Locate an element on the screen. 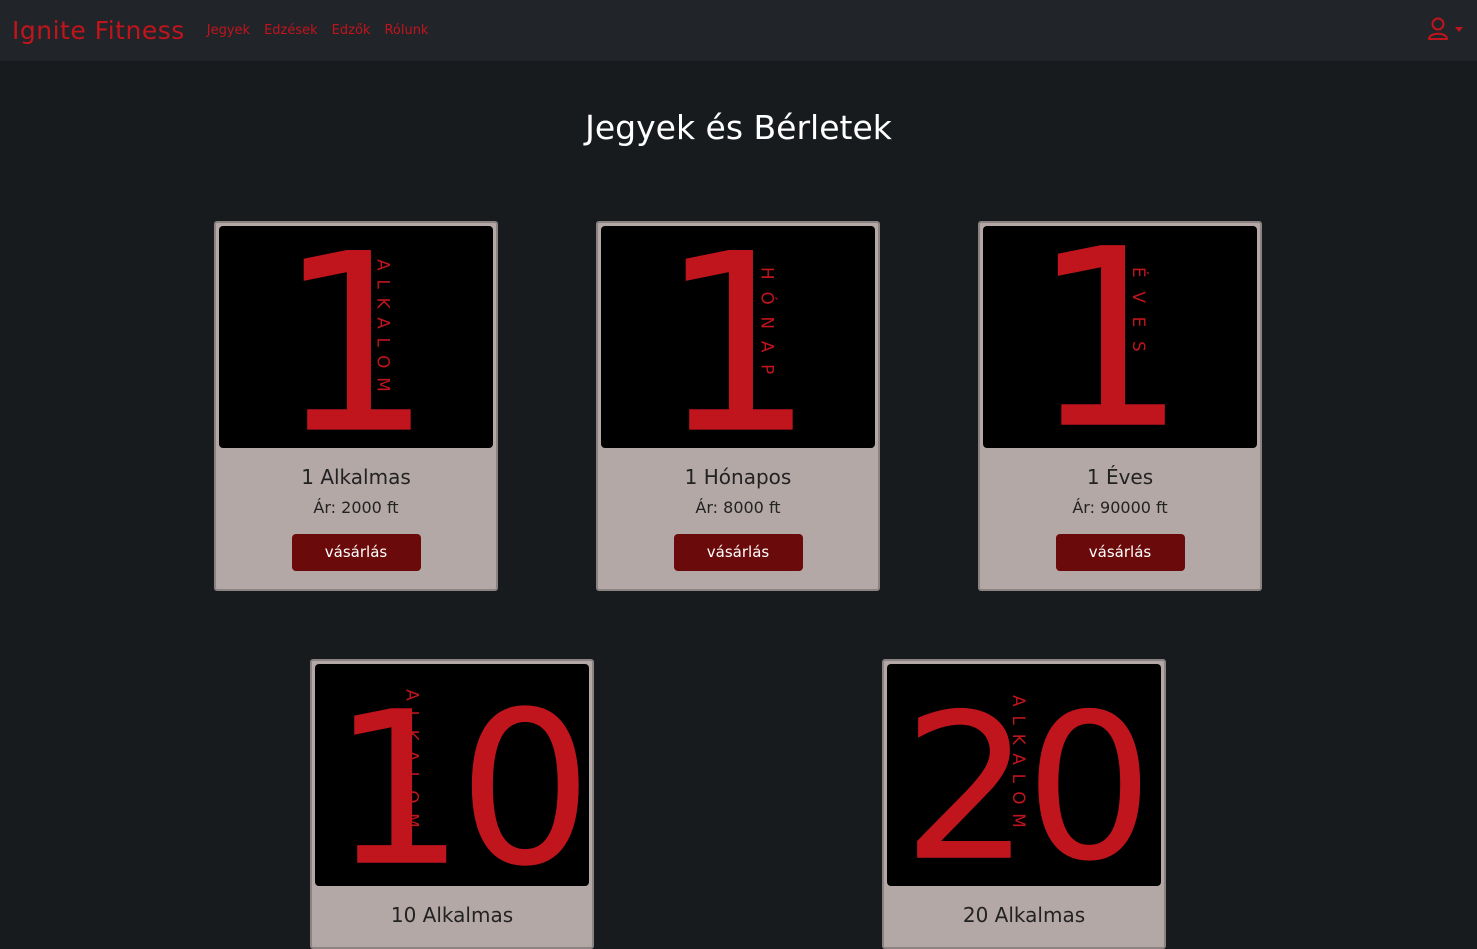  ticket-image: 1 HÓNAP is located at coordinates (738, 337).